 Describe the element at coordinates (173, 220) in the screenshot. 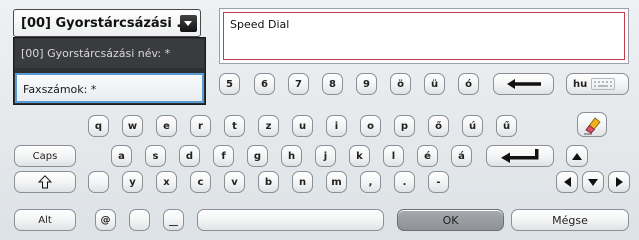

I see `key-underscore` at that location.